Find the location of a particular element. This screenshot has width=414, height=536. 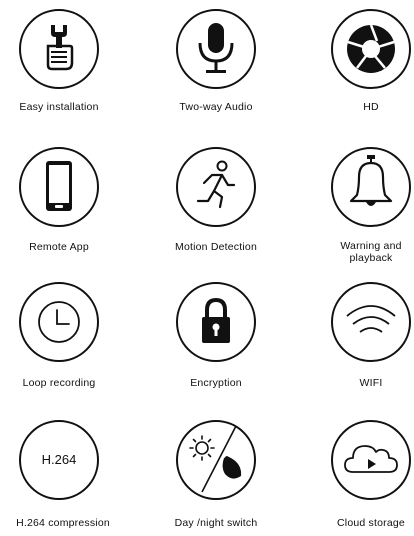

padlock-icon is located at coordinates (216, 322).